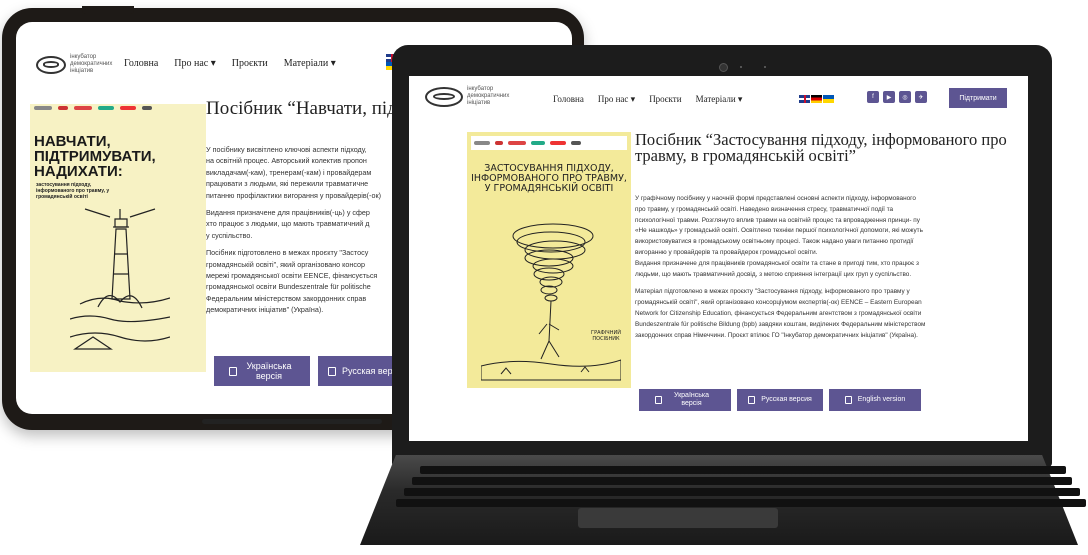 The height and width of the screenshot is (555, 1088). What do you see at coordinates (873, 97) in the screenshot?
I see `facebook-icon: f` at bounding box center [873, 97].